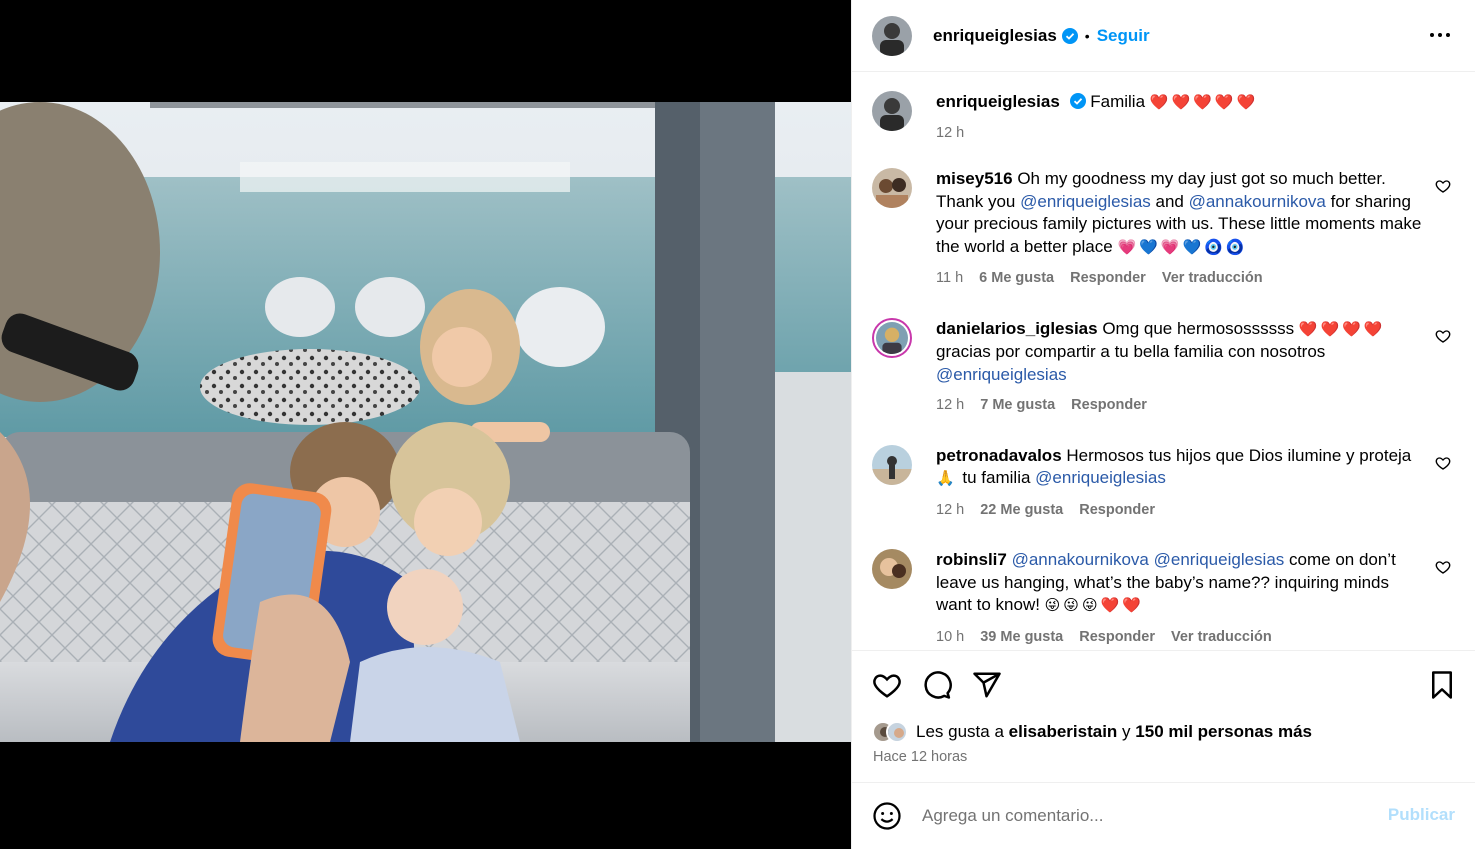  What do you see at coordinates (1021, 637) in the screenshot?
I see `comment-likes: 39 Me gusta` at bounding box center [1021, 637].